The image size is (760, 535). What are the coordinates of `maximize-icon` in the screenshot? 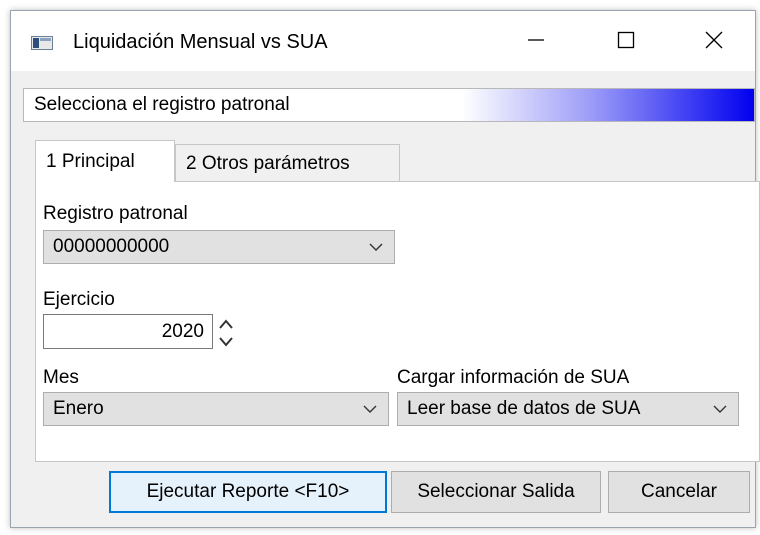 It's located at (626, 42).